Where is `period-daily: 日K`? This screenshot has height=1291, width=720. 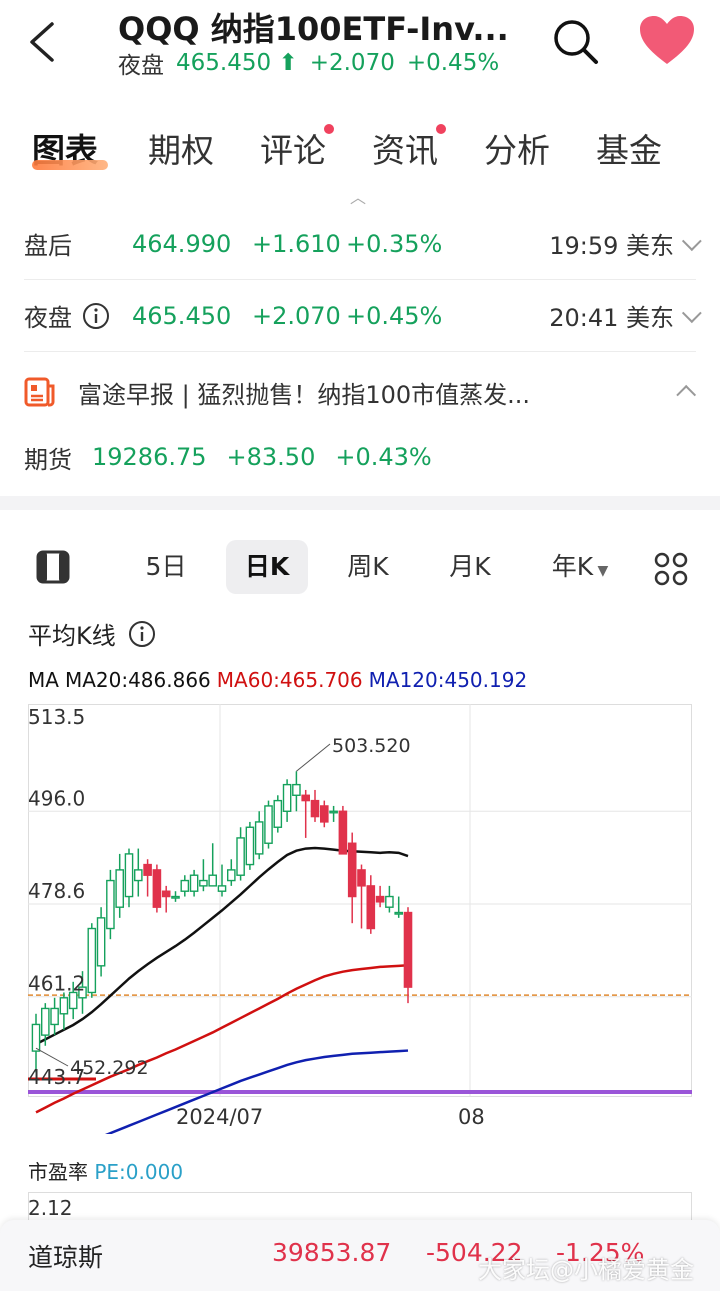 period-daily: 日K is located at coordinates (267, 567).